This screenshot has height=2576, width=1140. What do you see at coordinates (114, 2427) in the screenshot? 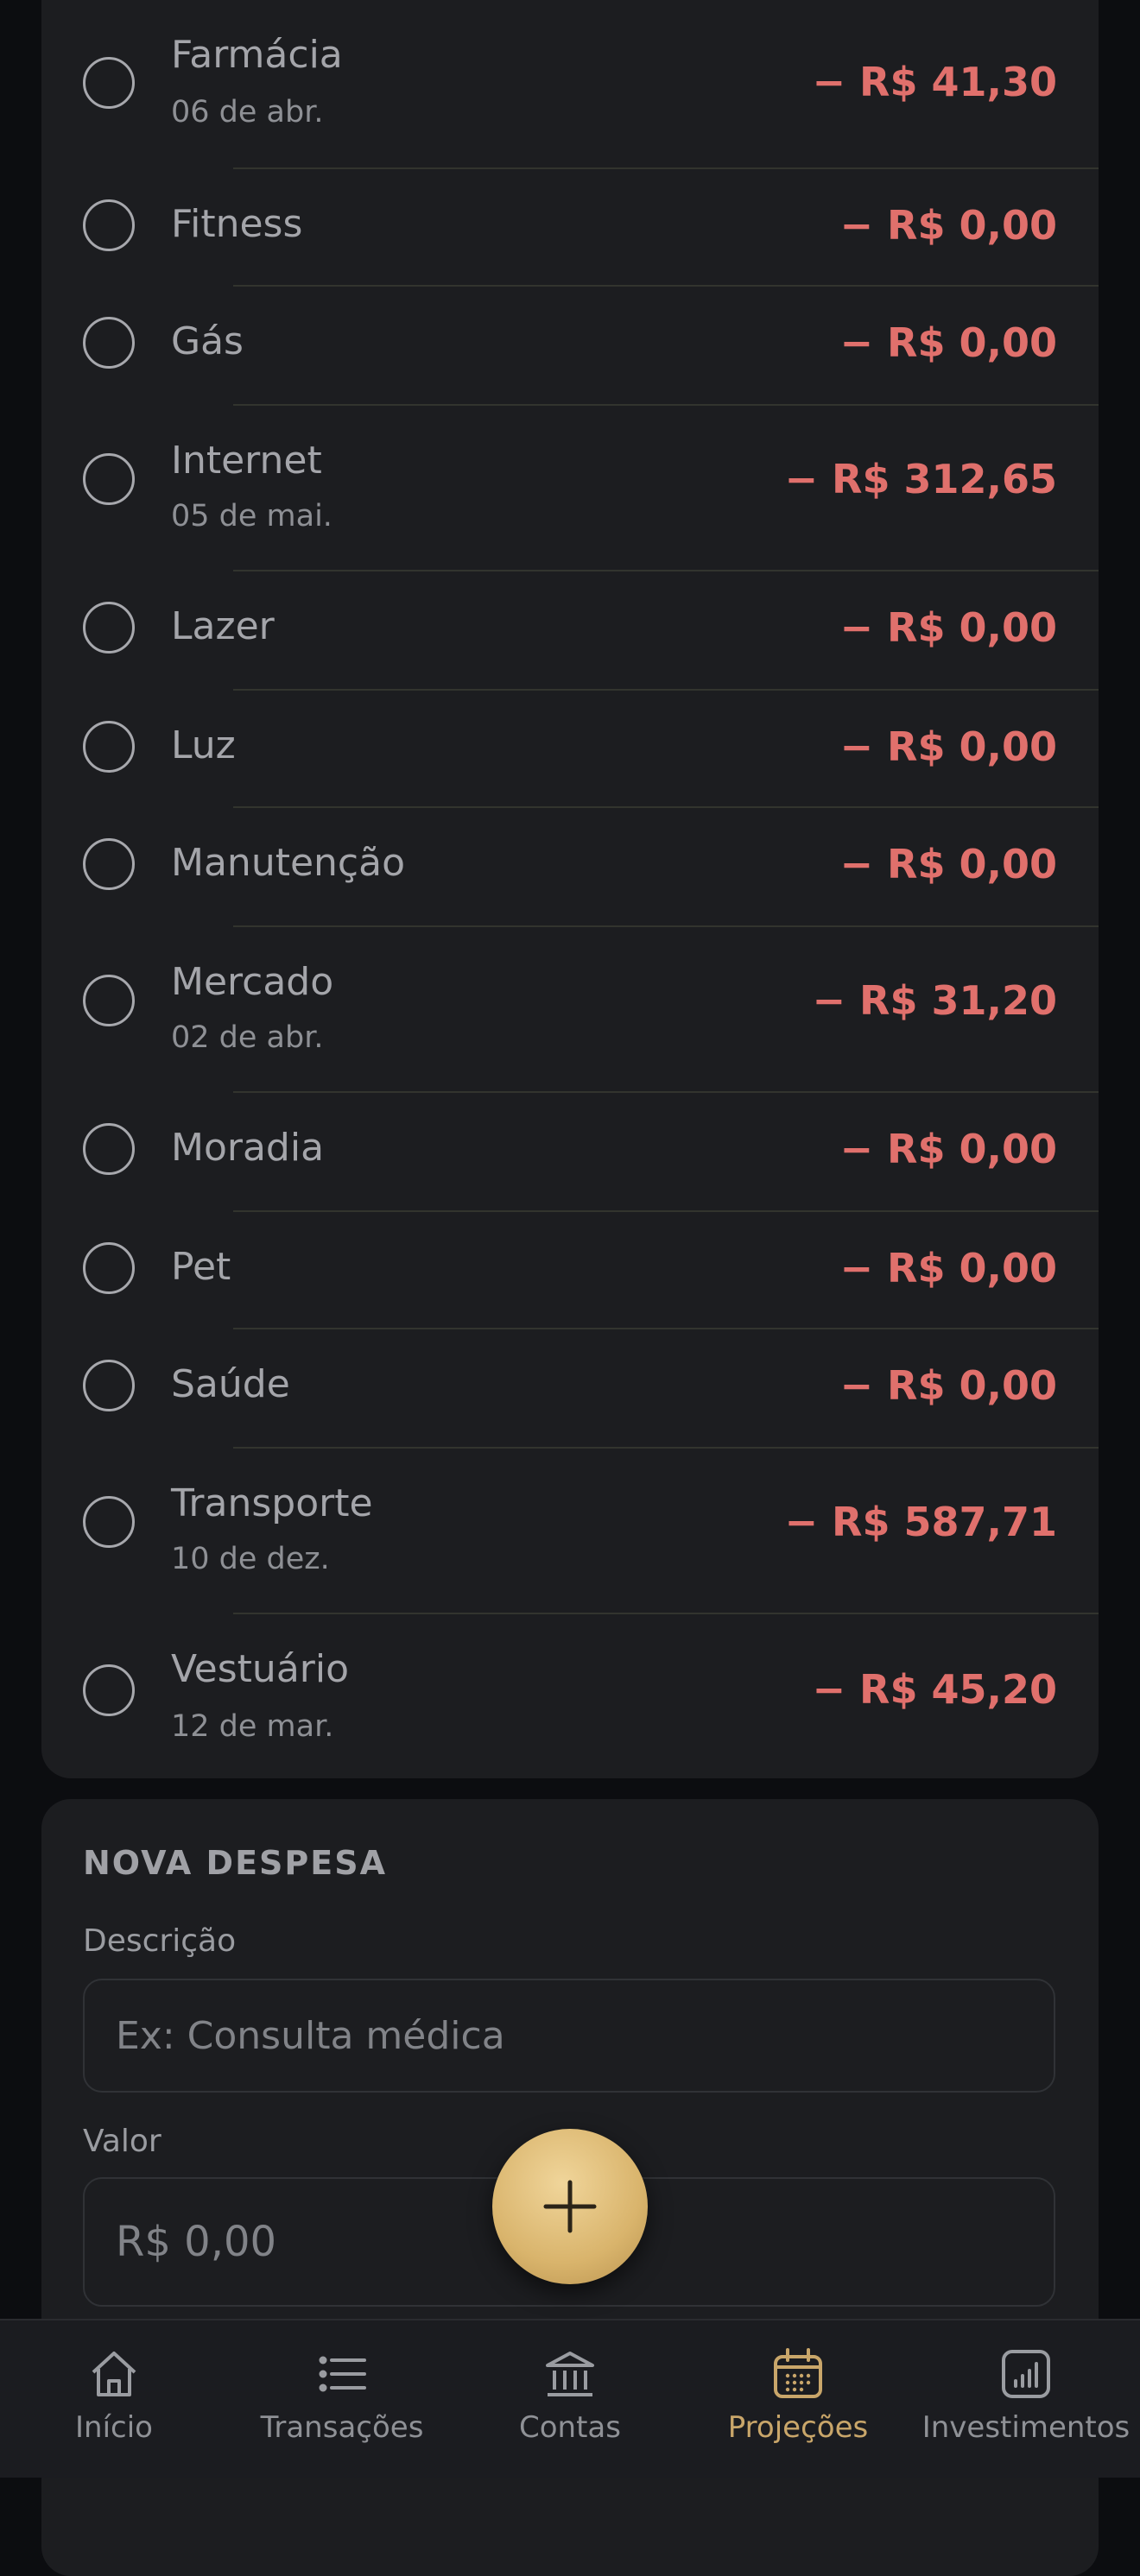
I see `tab-label: Início` at bounding box center [114, 2427].